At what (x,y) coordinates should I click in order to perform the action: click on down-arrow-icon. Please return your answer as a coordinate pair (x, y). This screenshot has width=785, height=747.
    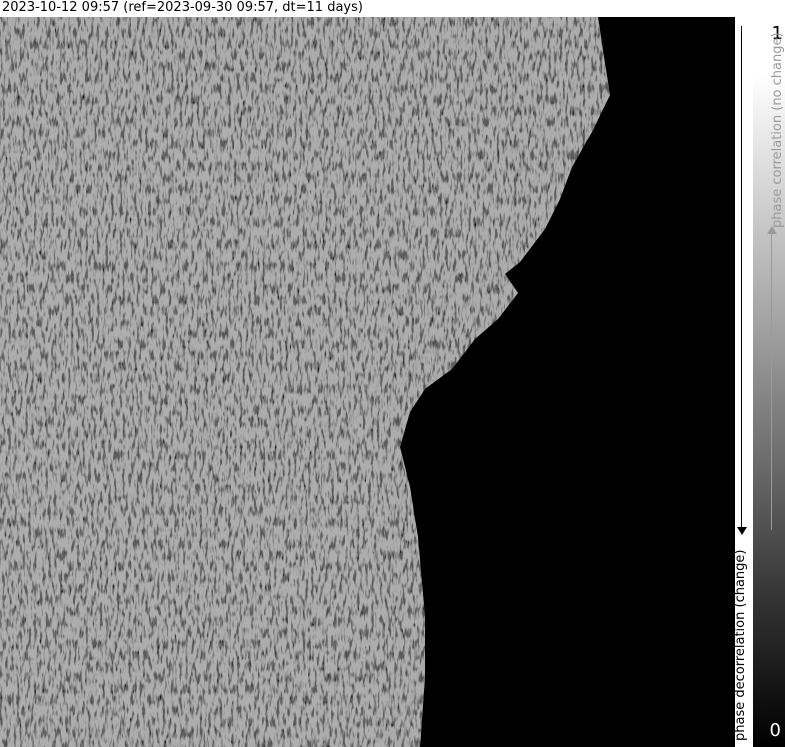
    Looking at the image, I should click on (742, 531).